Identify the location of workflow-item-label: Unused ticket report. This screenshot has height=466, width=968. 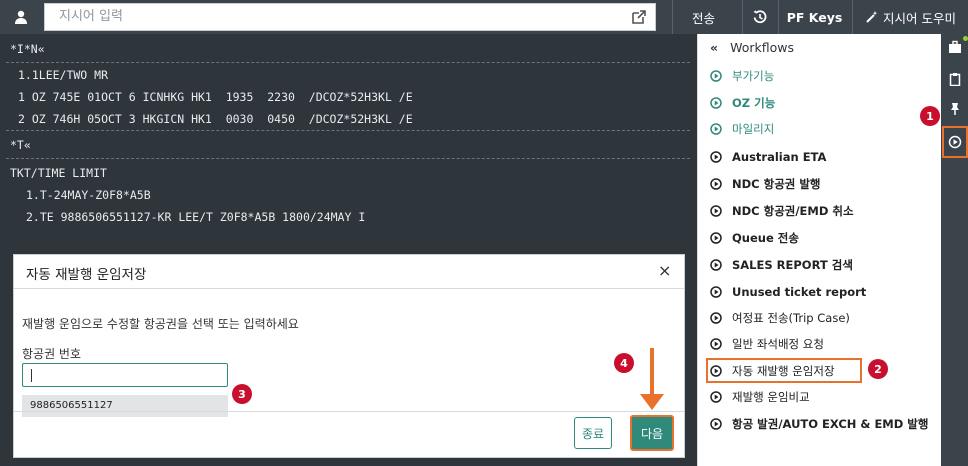
(799, 292).